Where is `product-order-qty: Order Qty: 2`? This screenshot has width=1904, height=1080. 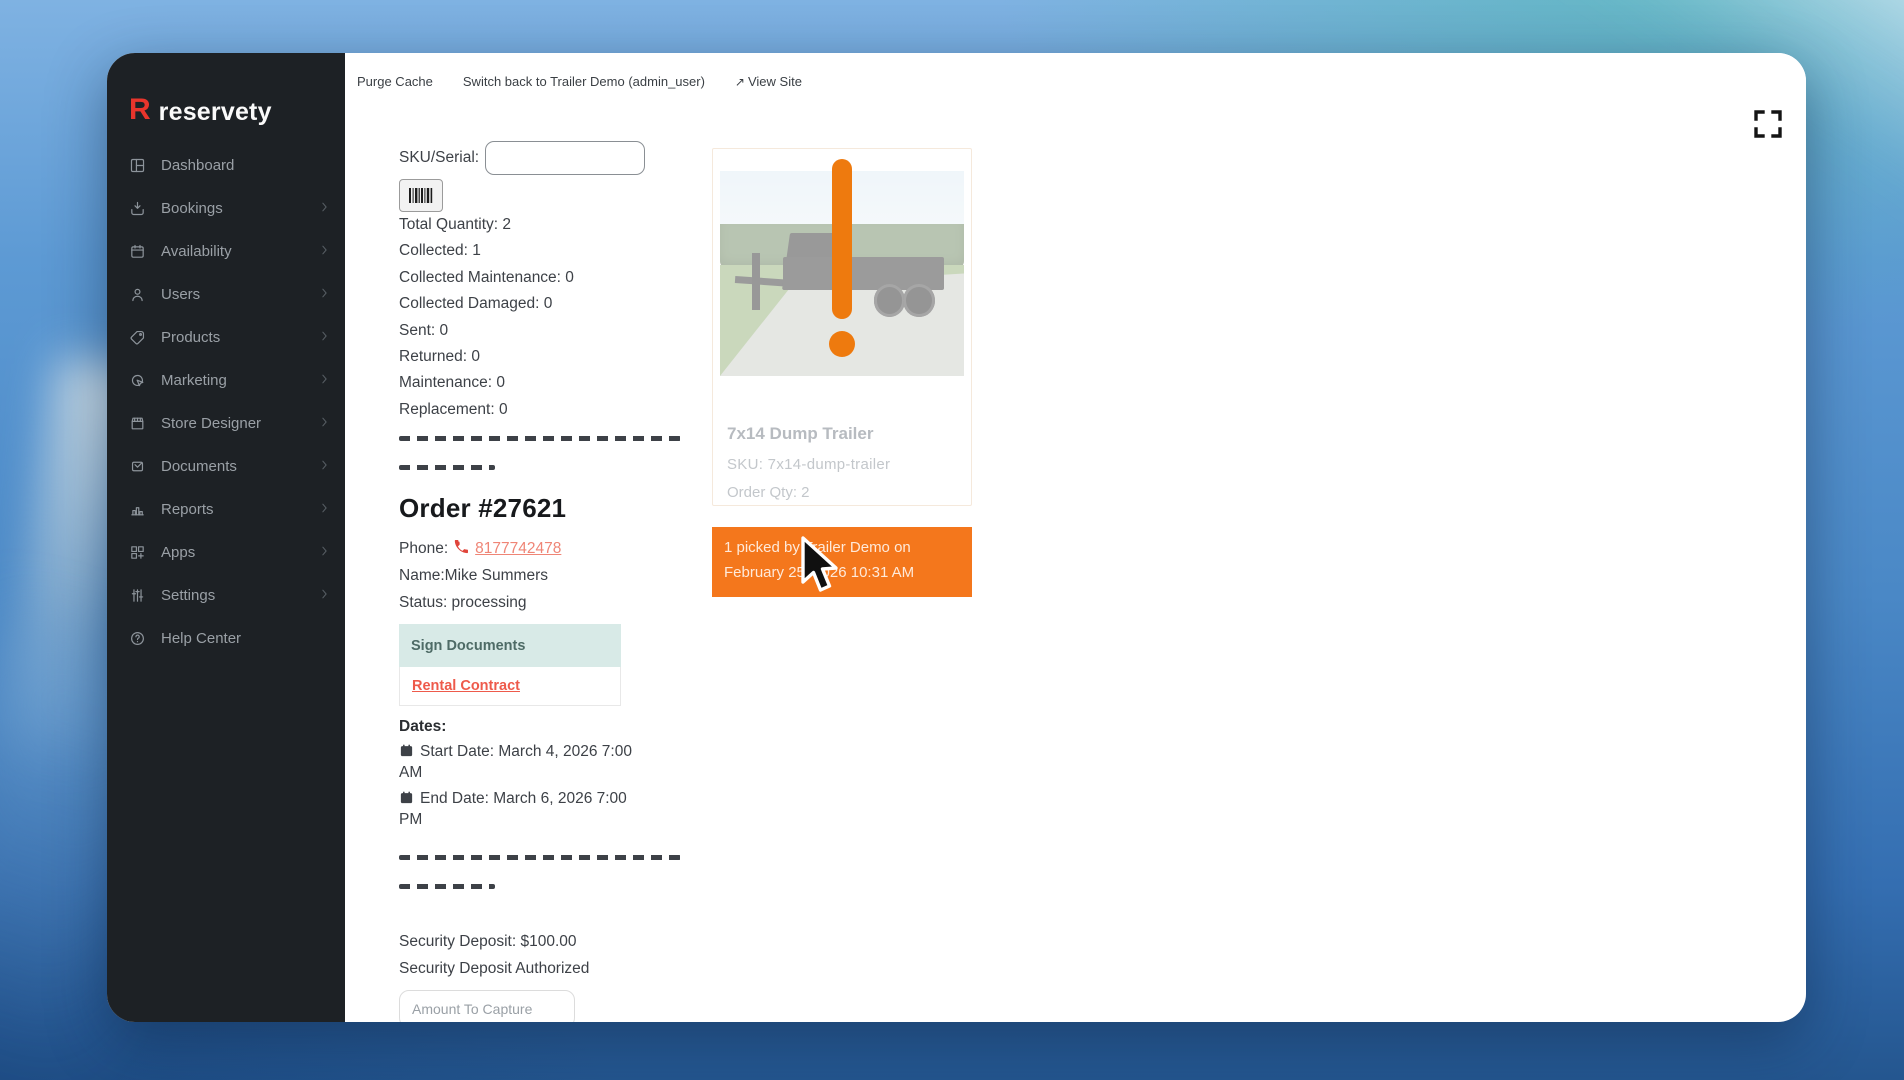 product-order-qty: Order Qty: 2 is located at coordinates (768, 492).